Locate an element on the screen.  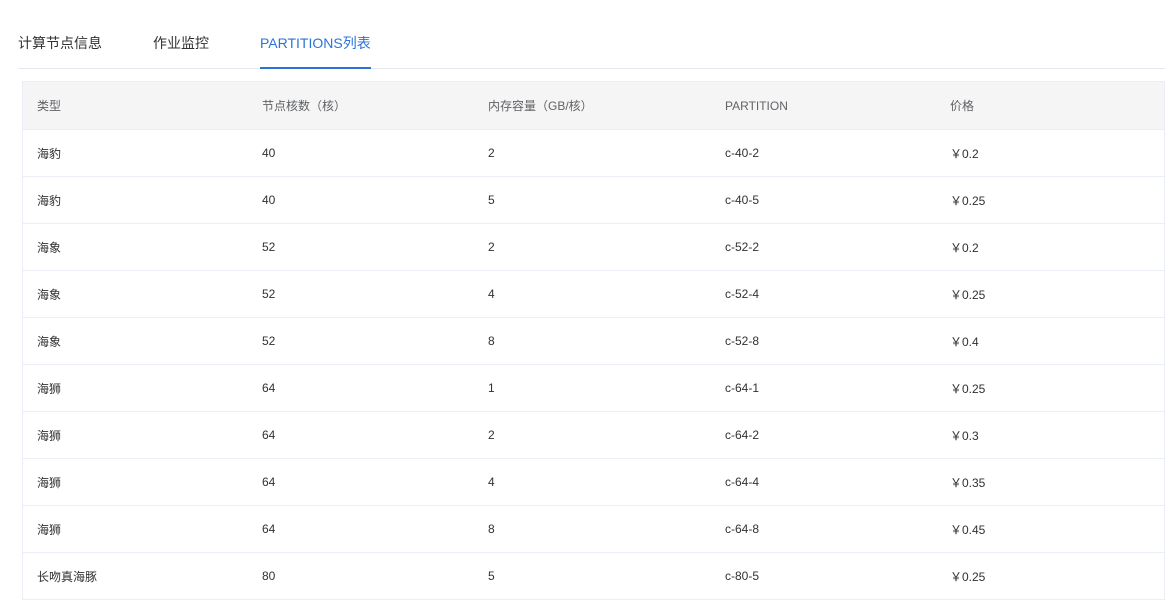
table-row: 海象 52 2 c-52-2 ￥0.2 is located at coordinates (593, 247).